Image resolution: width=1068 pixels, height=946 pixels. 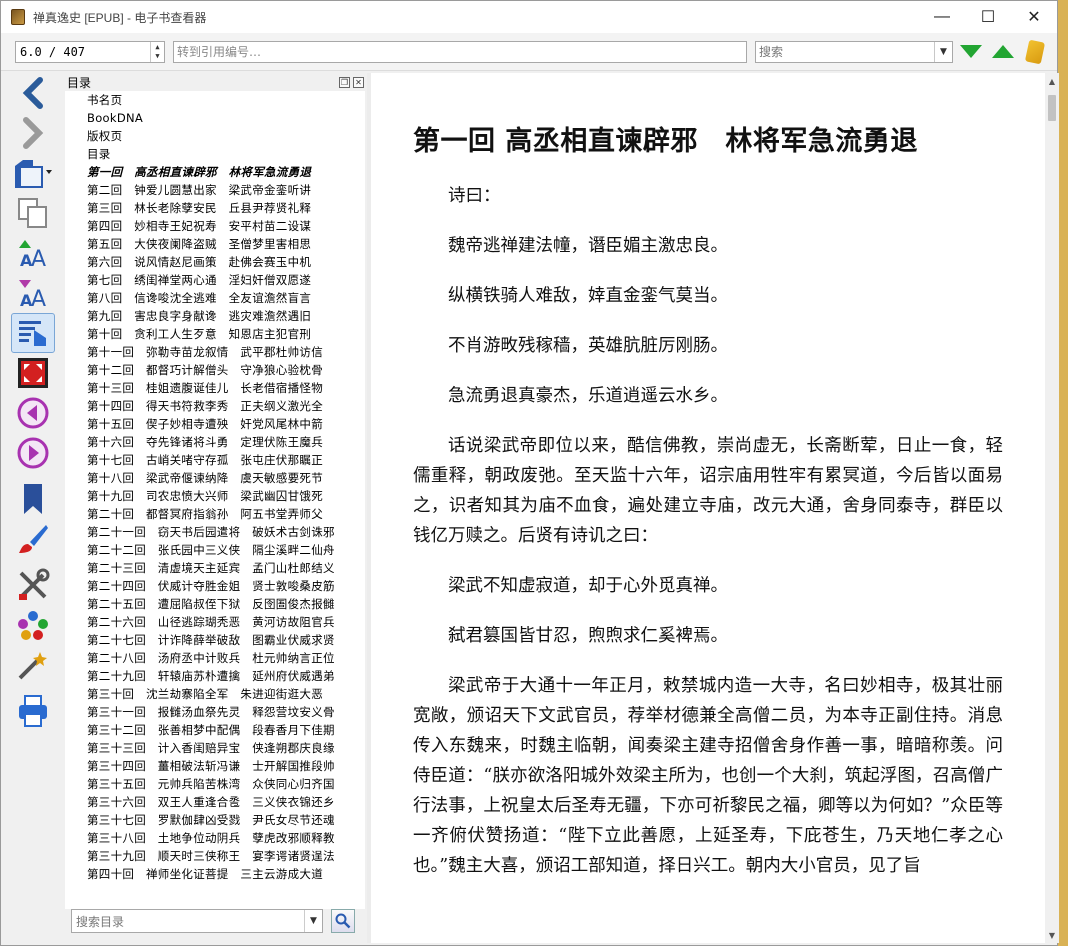 What do you see at coordinates (1052, 935) in the screenshot?
I see `scroll-down-icon: ▼` at bounding box center [1052, 935].